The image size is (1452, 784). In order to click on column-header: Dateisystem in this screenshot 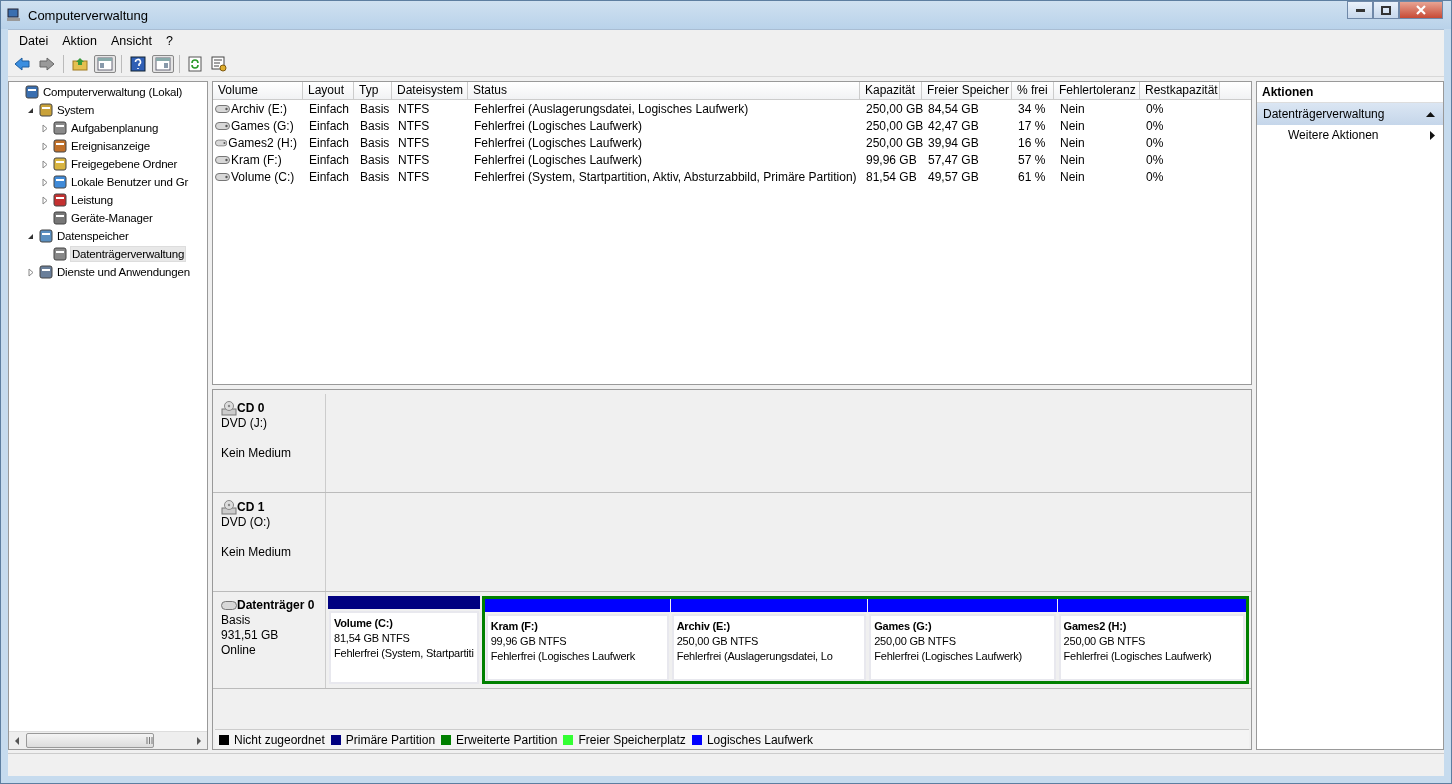, I will do `click(430, 90)`.